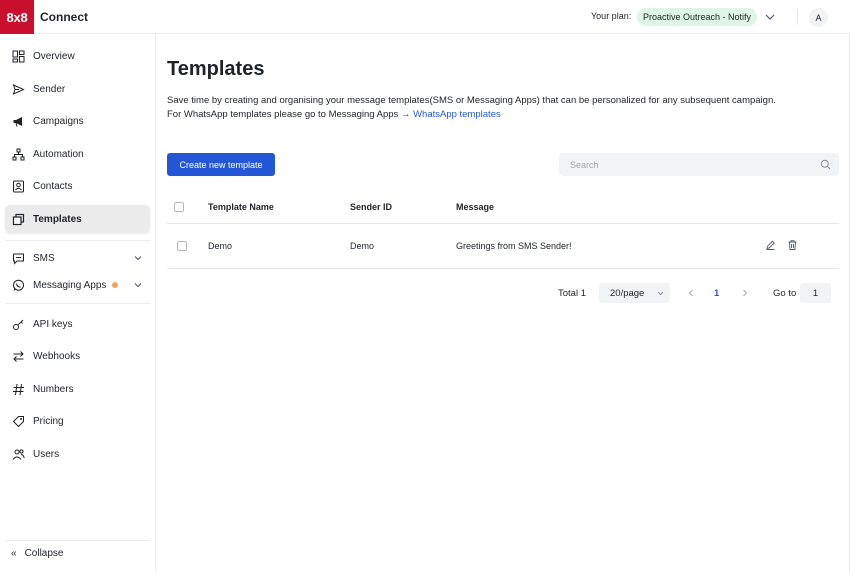  Describe the element at coordinates (745, 293) in the screenshot. I see `chevron-right-icon` at that location.